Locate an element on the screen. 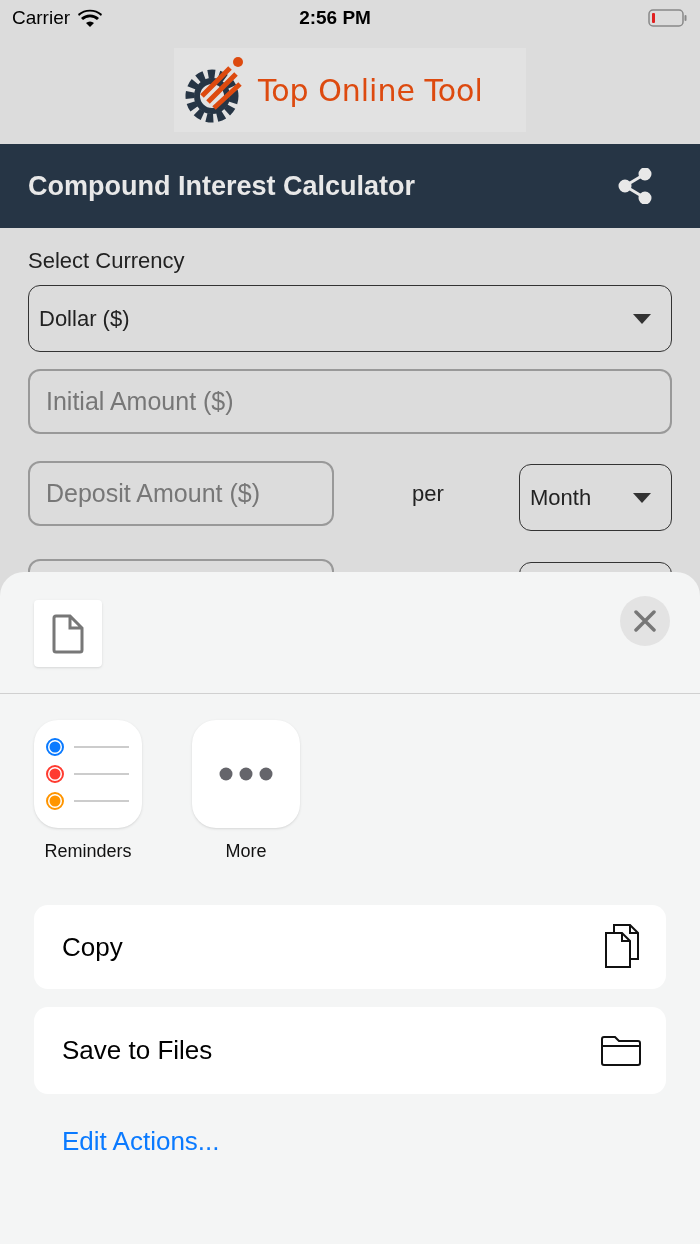  deposit-amount-field: Deposit Amount ($) is located at coordinates (181, 493).